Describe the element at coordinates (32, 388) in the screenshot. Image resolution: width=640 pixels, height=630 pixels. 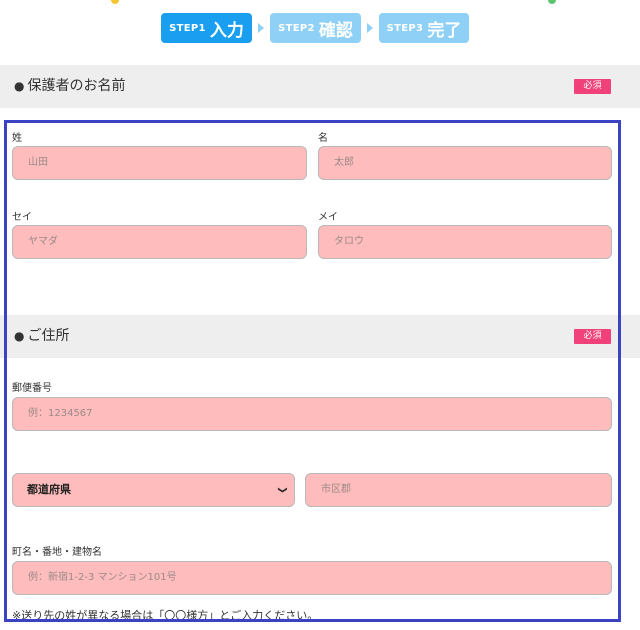
I see `postal-code-label: 郵便番号` at that location.